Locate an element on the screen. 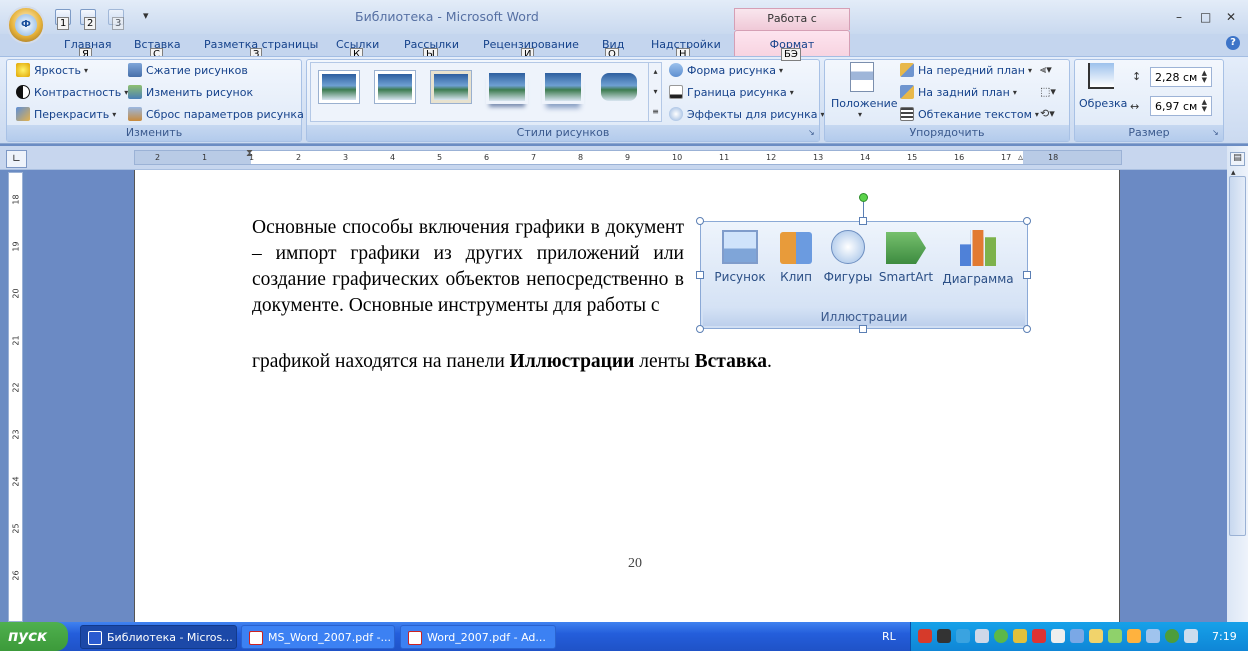  tray-lock-icon is located at coordinates (1134, 636).